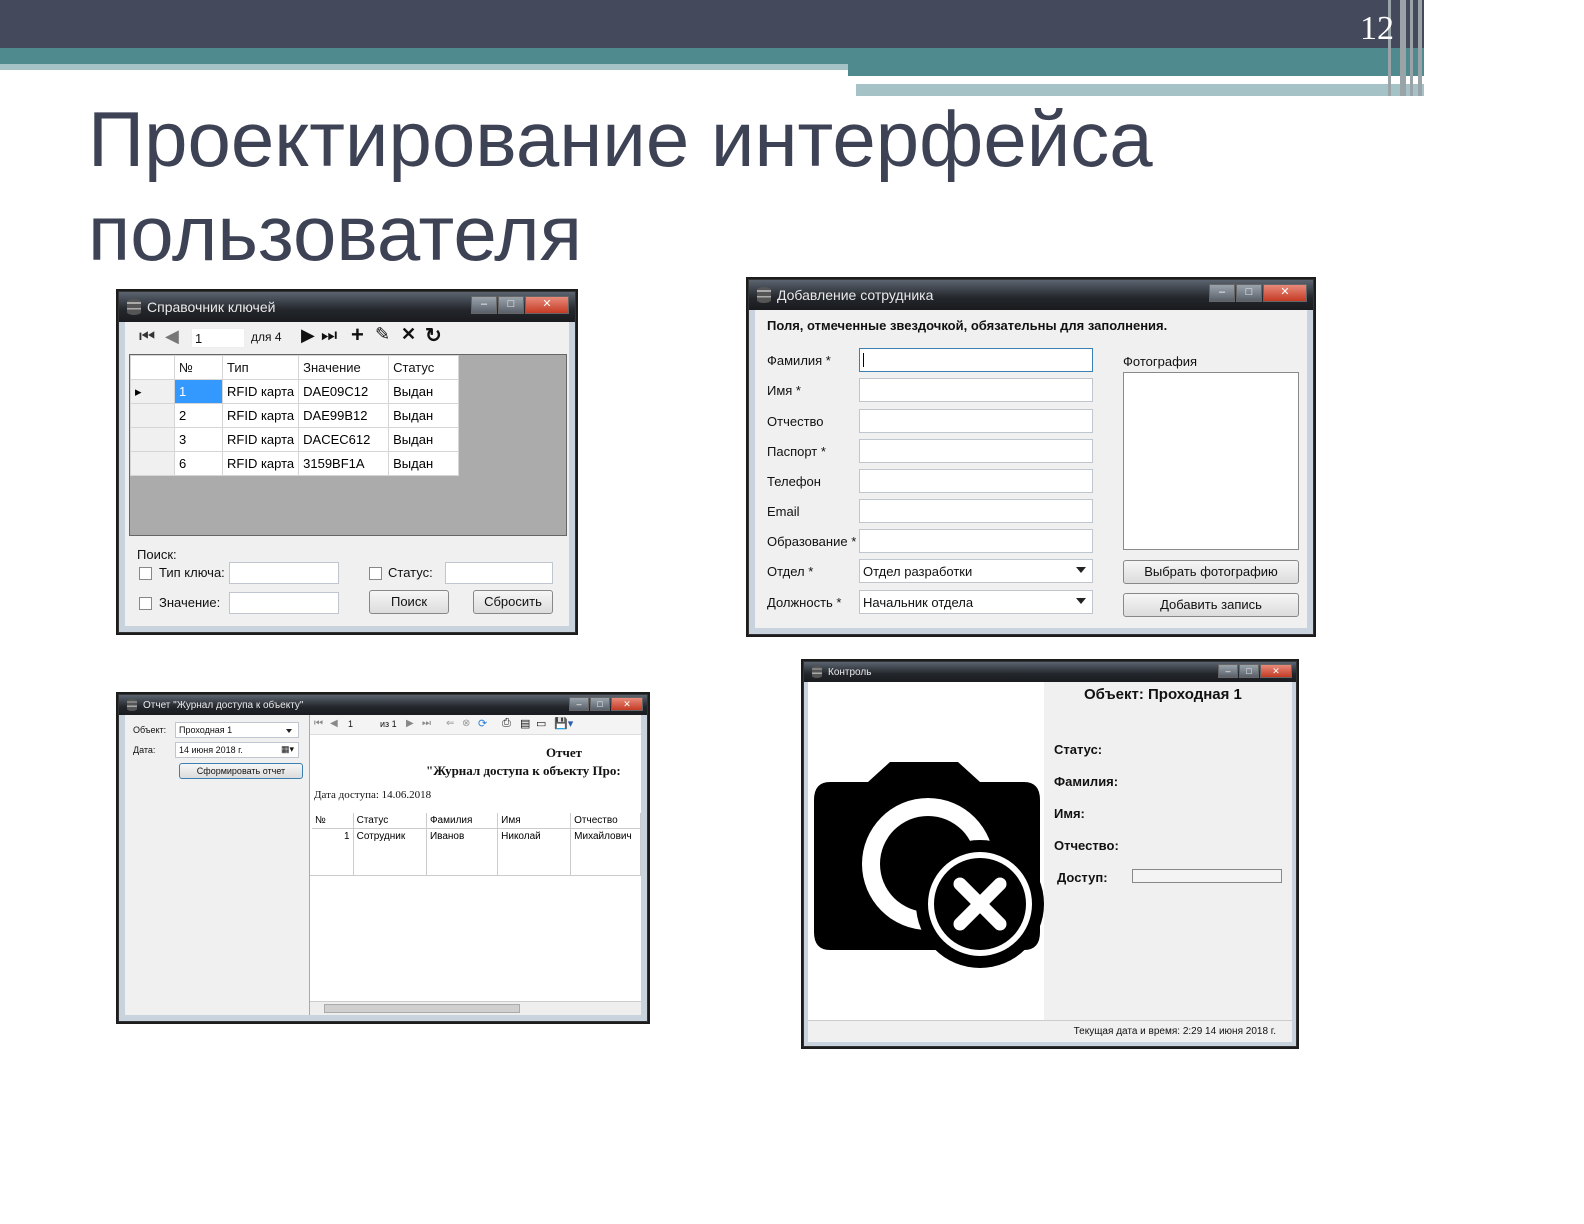 This screenshot has height=1224, width=1584. I want to click on date-picker: 14 июня 2018 г. ▦▾, so click(237, 750).